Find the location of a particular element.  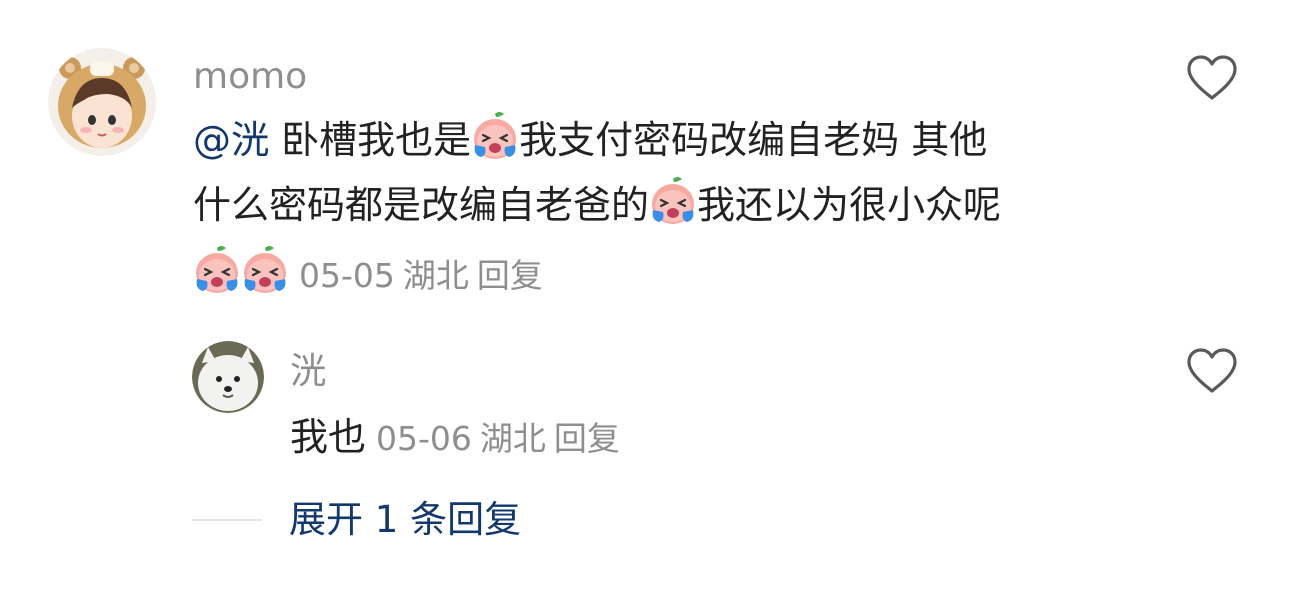

expand-divider is located at coordinates (227, 520).